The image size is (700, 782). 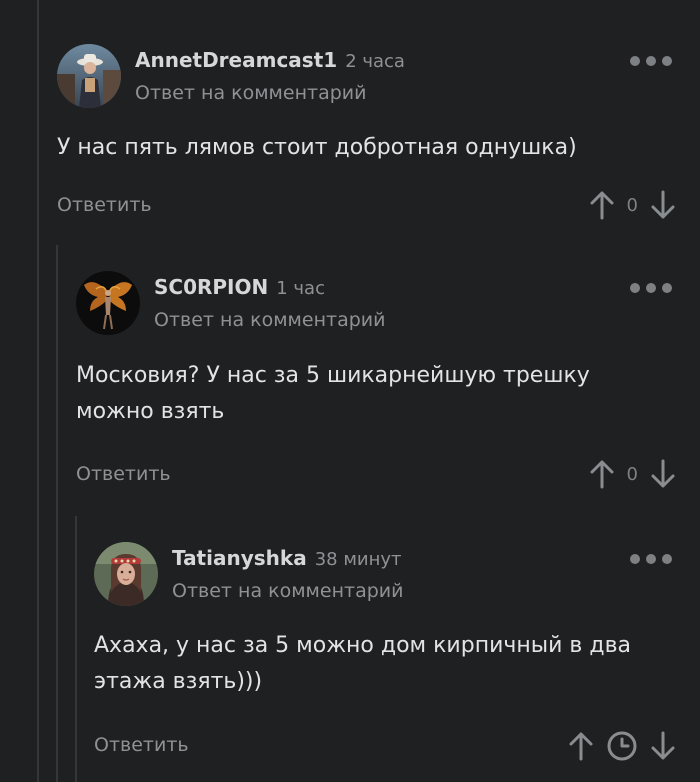 I want to click on winged-figure-photo-icon, so click(x=108, y=303).